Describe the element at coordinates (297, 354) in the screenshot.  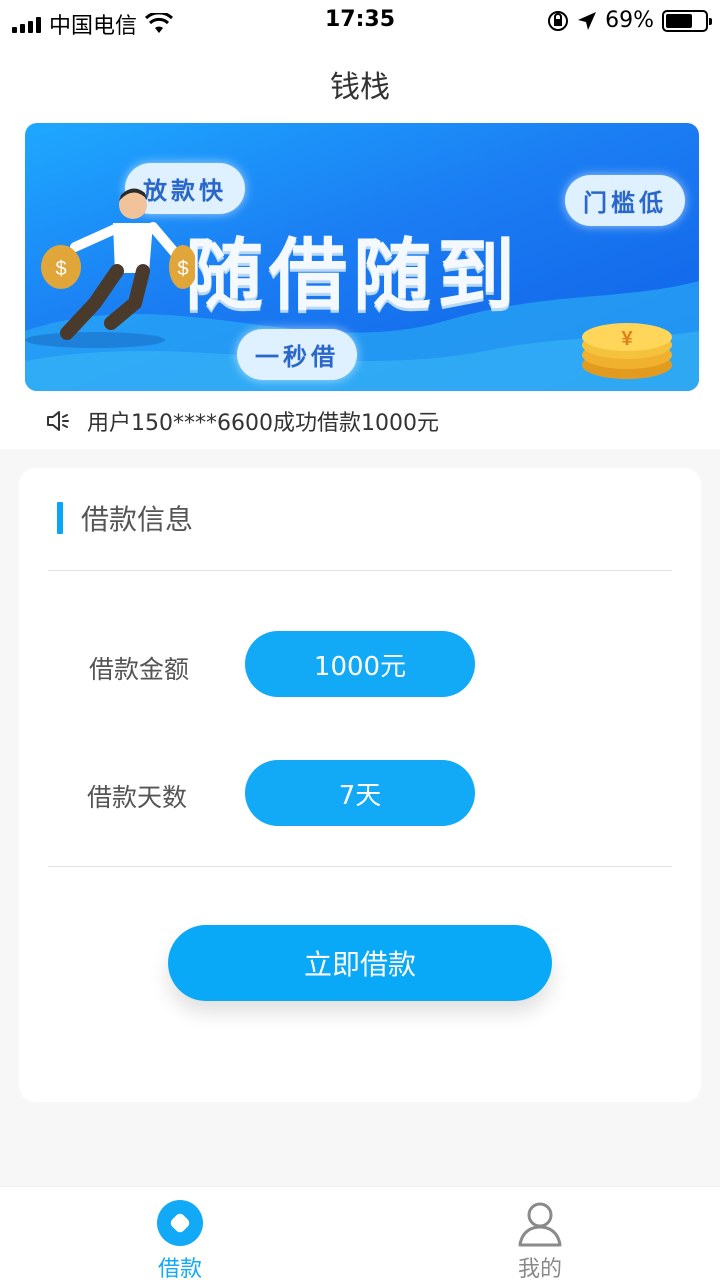
I see `tag-one-second: 一秒借` at that location.